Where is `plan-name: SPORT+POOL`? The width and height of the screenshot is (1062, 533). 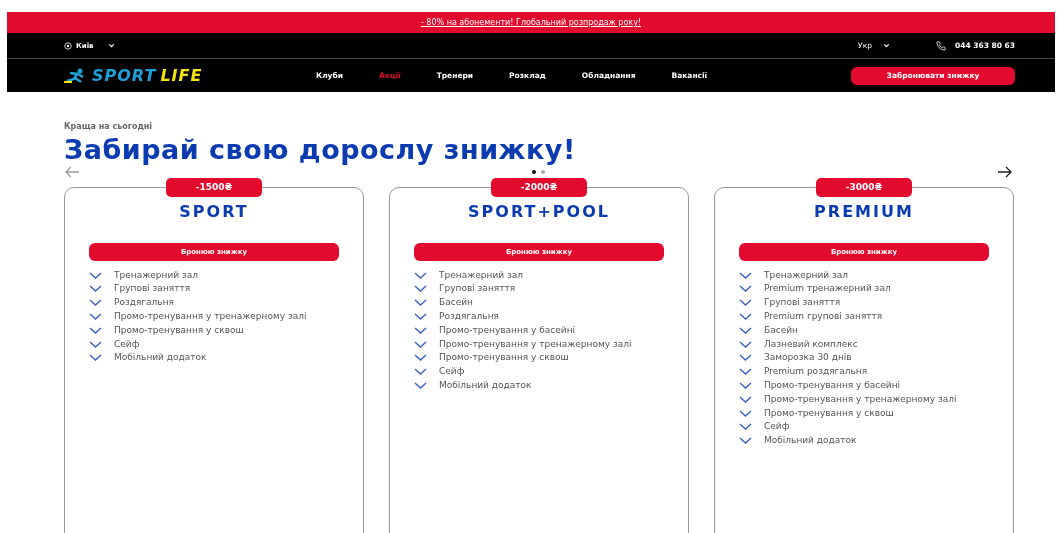
plan-name: SPORT+POOL is located at coordinates (539, 211).